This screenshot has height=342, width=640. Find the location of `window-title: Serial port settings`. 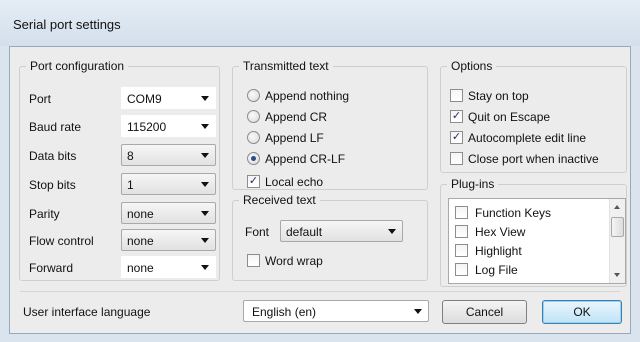

window-title: Serial port settings is located at coordinates (67, 24).